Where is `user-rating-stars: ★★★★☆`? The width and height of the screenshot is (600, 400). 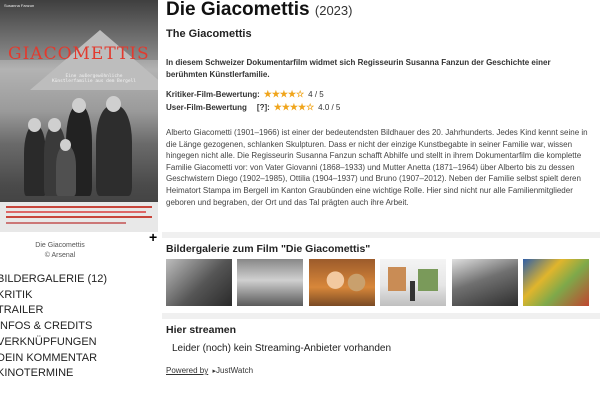
user-rating-stars: ★★★★☆ is located at coordinates (294, 107).